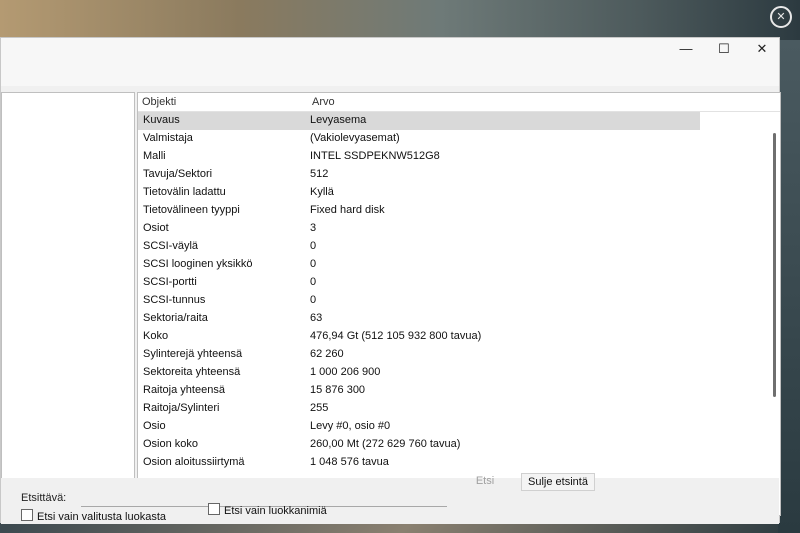  Describe the element at coordinates (419, 283) in the screenshot. I see `table-row: SCSI-portti 0` at that location.